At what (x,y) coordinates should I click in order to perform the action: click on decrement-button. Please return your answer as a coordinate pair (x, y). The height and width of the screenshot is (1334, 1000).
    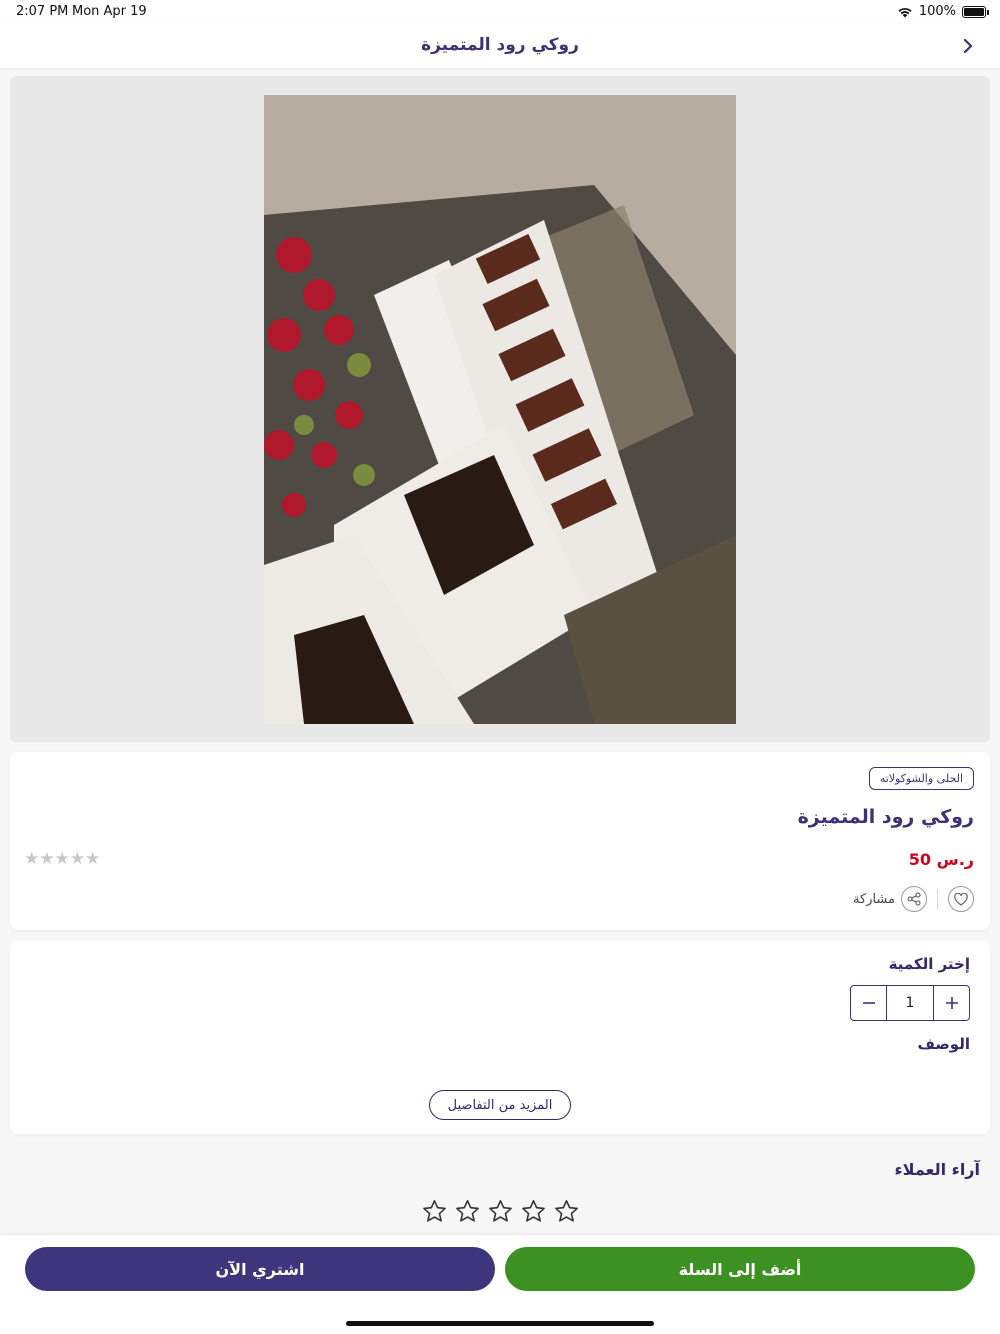
    Looking at the image, I should click on (868, 1003).